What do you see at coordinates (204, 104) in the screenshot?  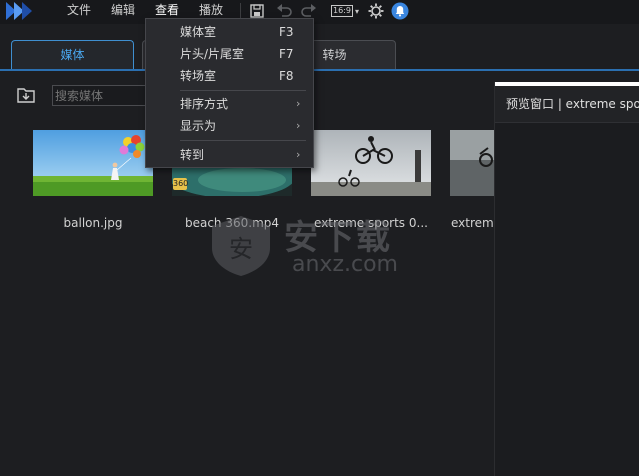 I see `menu-item-label: 排序方式` at bounding box center [204, 104].